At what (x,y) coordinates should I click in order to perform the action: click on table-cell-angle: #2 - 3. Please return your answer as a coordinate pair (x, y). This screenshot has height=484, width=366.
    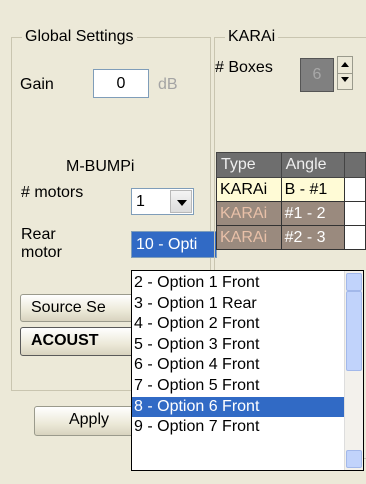
    Looking at the image, I should click on (312, 237).